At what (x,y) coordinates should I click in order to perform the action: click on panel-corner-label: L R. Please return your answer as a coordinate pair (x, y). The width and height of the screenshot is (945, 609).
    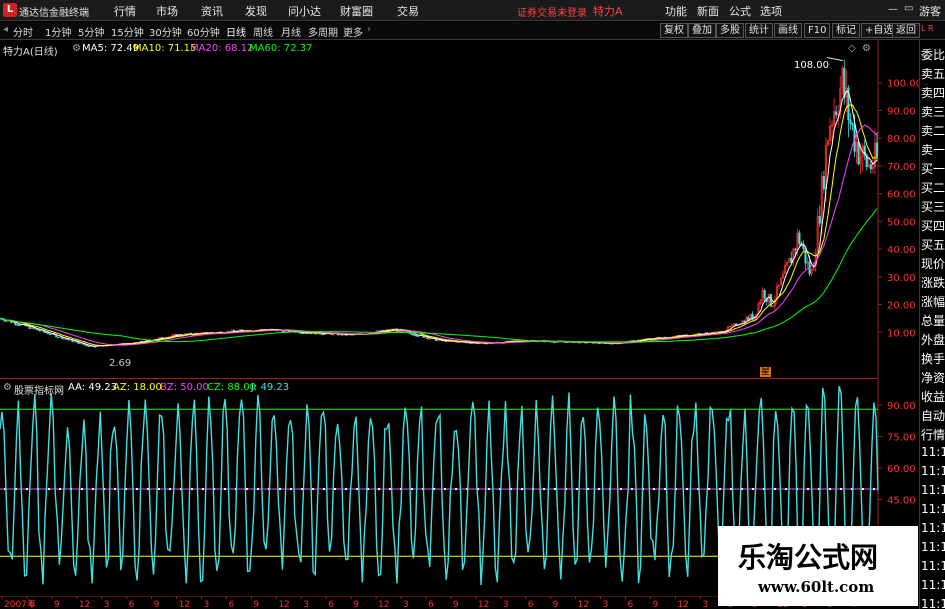
    Looking at the image, I should click on (927, 28).